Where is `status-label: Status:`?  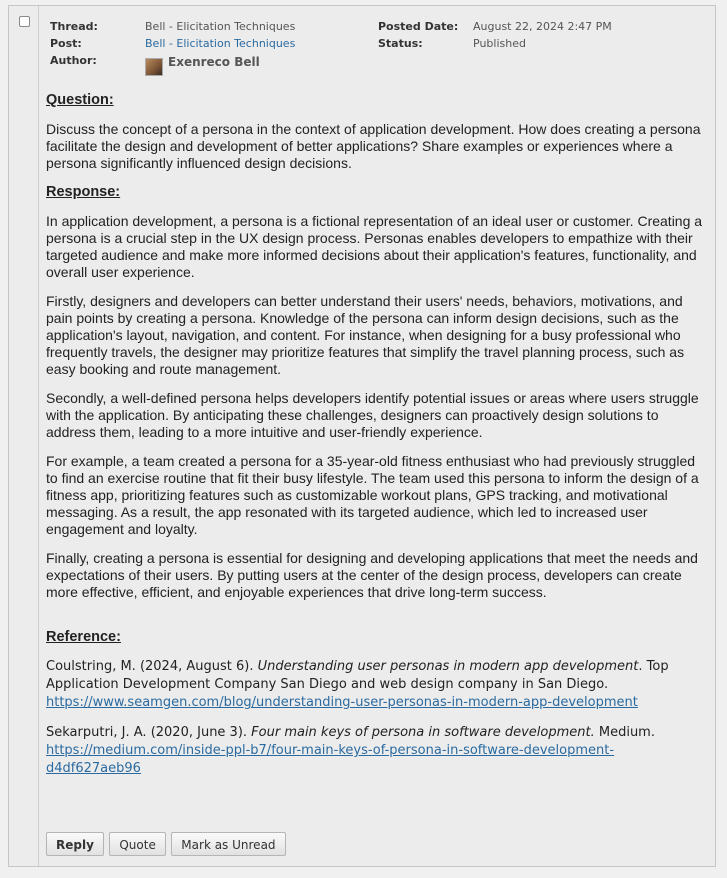 status-label: Status: is located at coordinates (400, 43).